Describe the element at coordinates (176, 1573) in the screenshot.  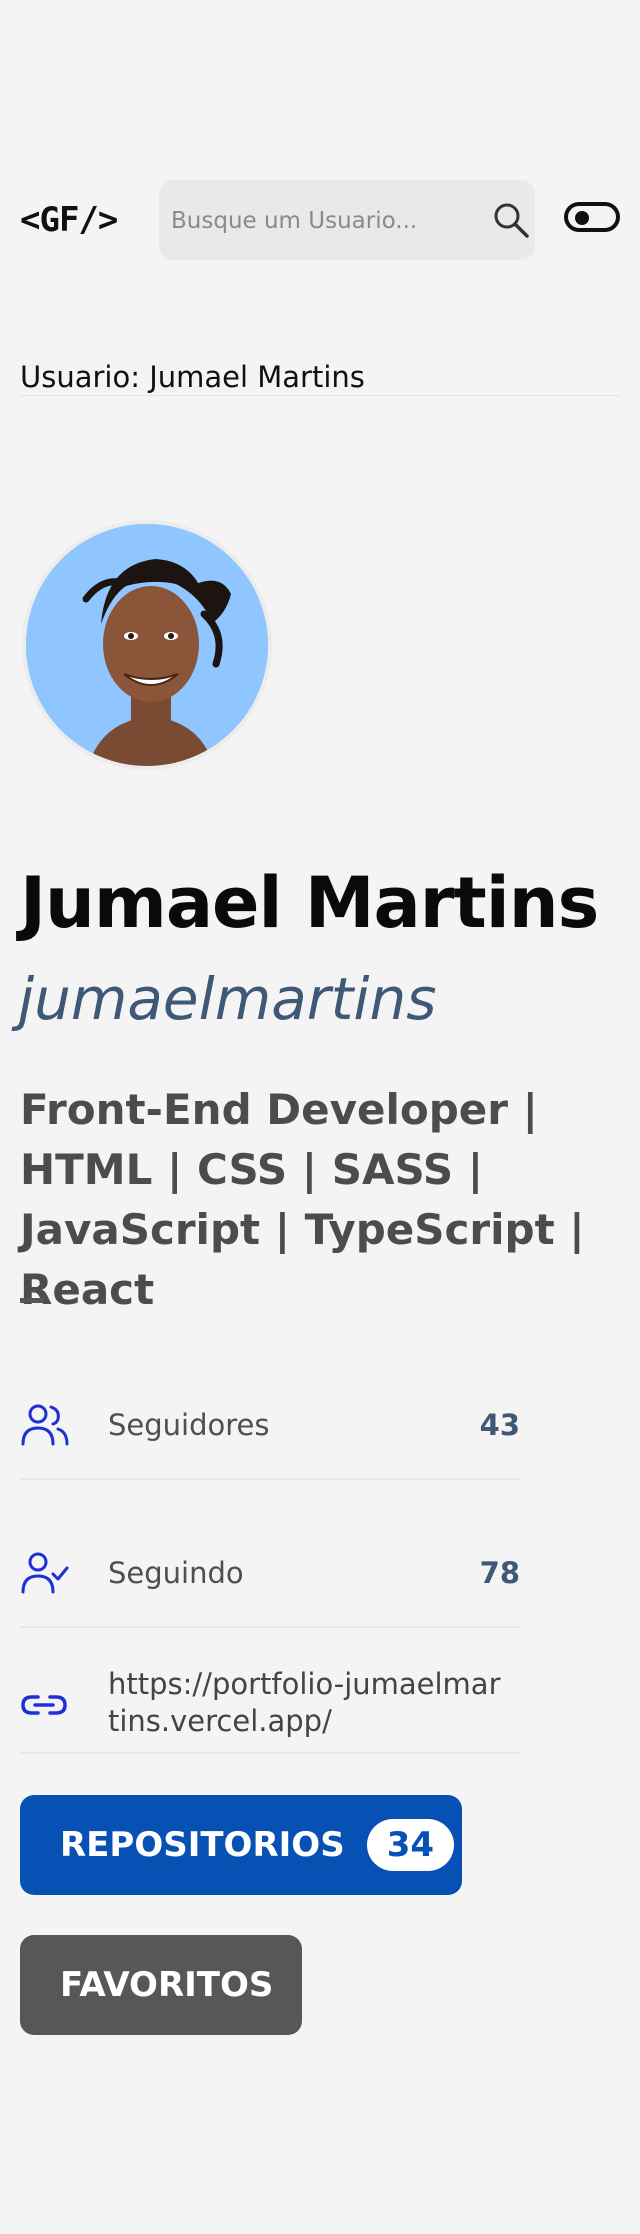
I see `following-label: Seguindo` at that location.